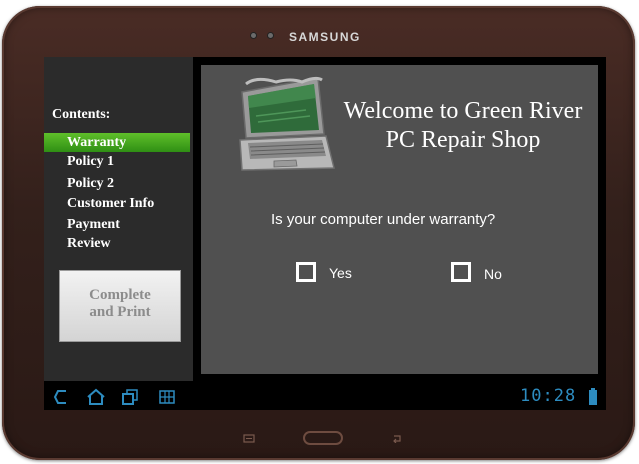  Describe the element at coordinates (117, 224) in the screenshot. I see `sidebar-item-payment: Payment` at that location.